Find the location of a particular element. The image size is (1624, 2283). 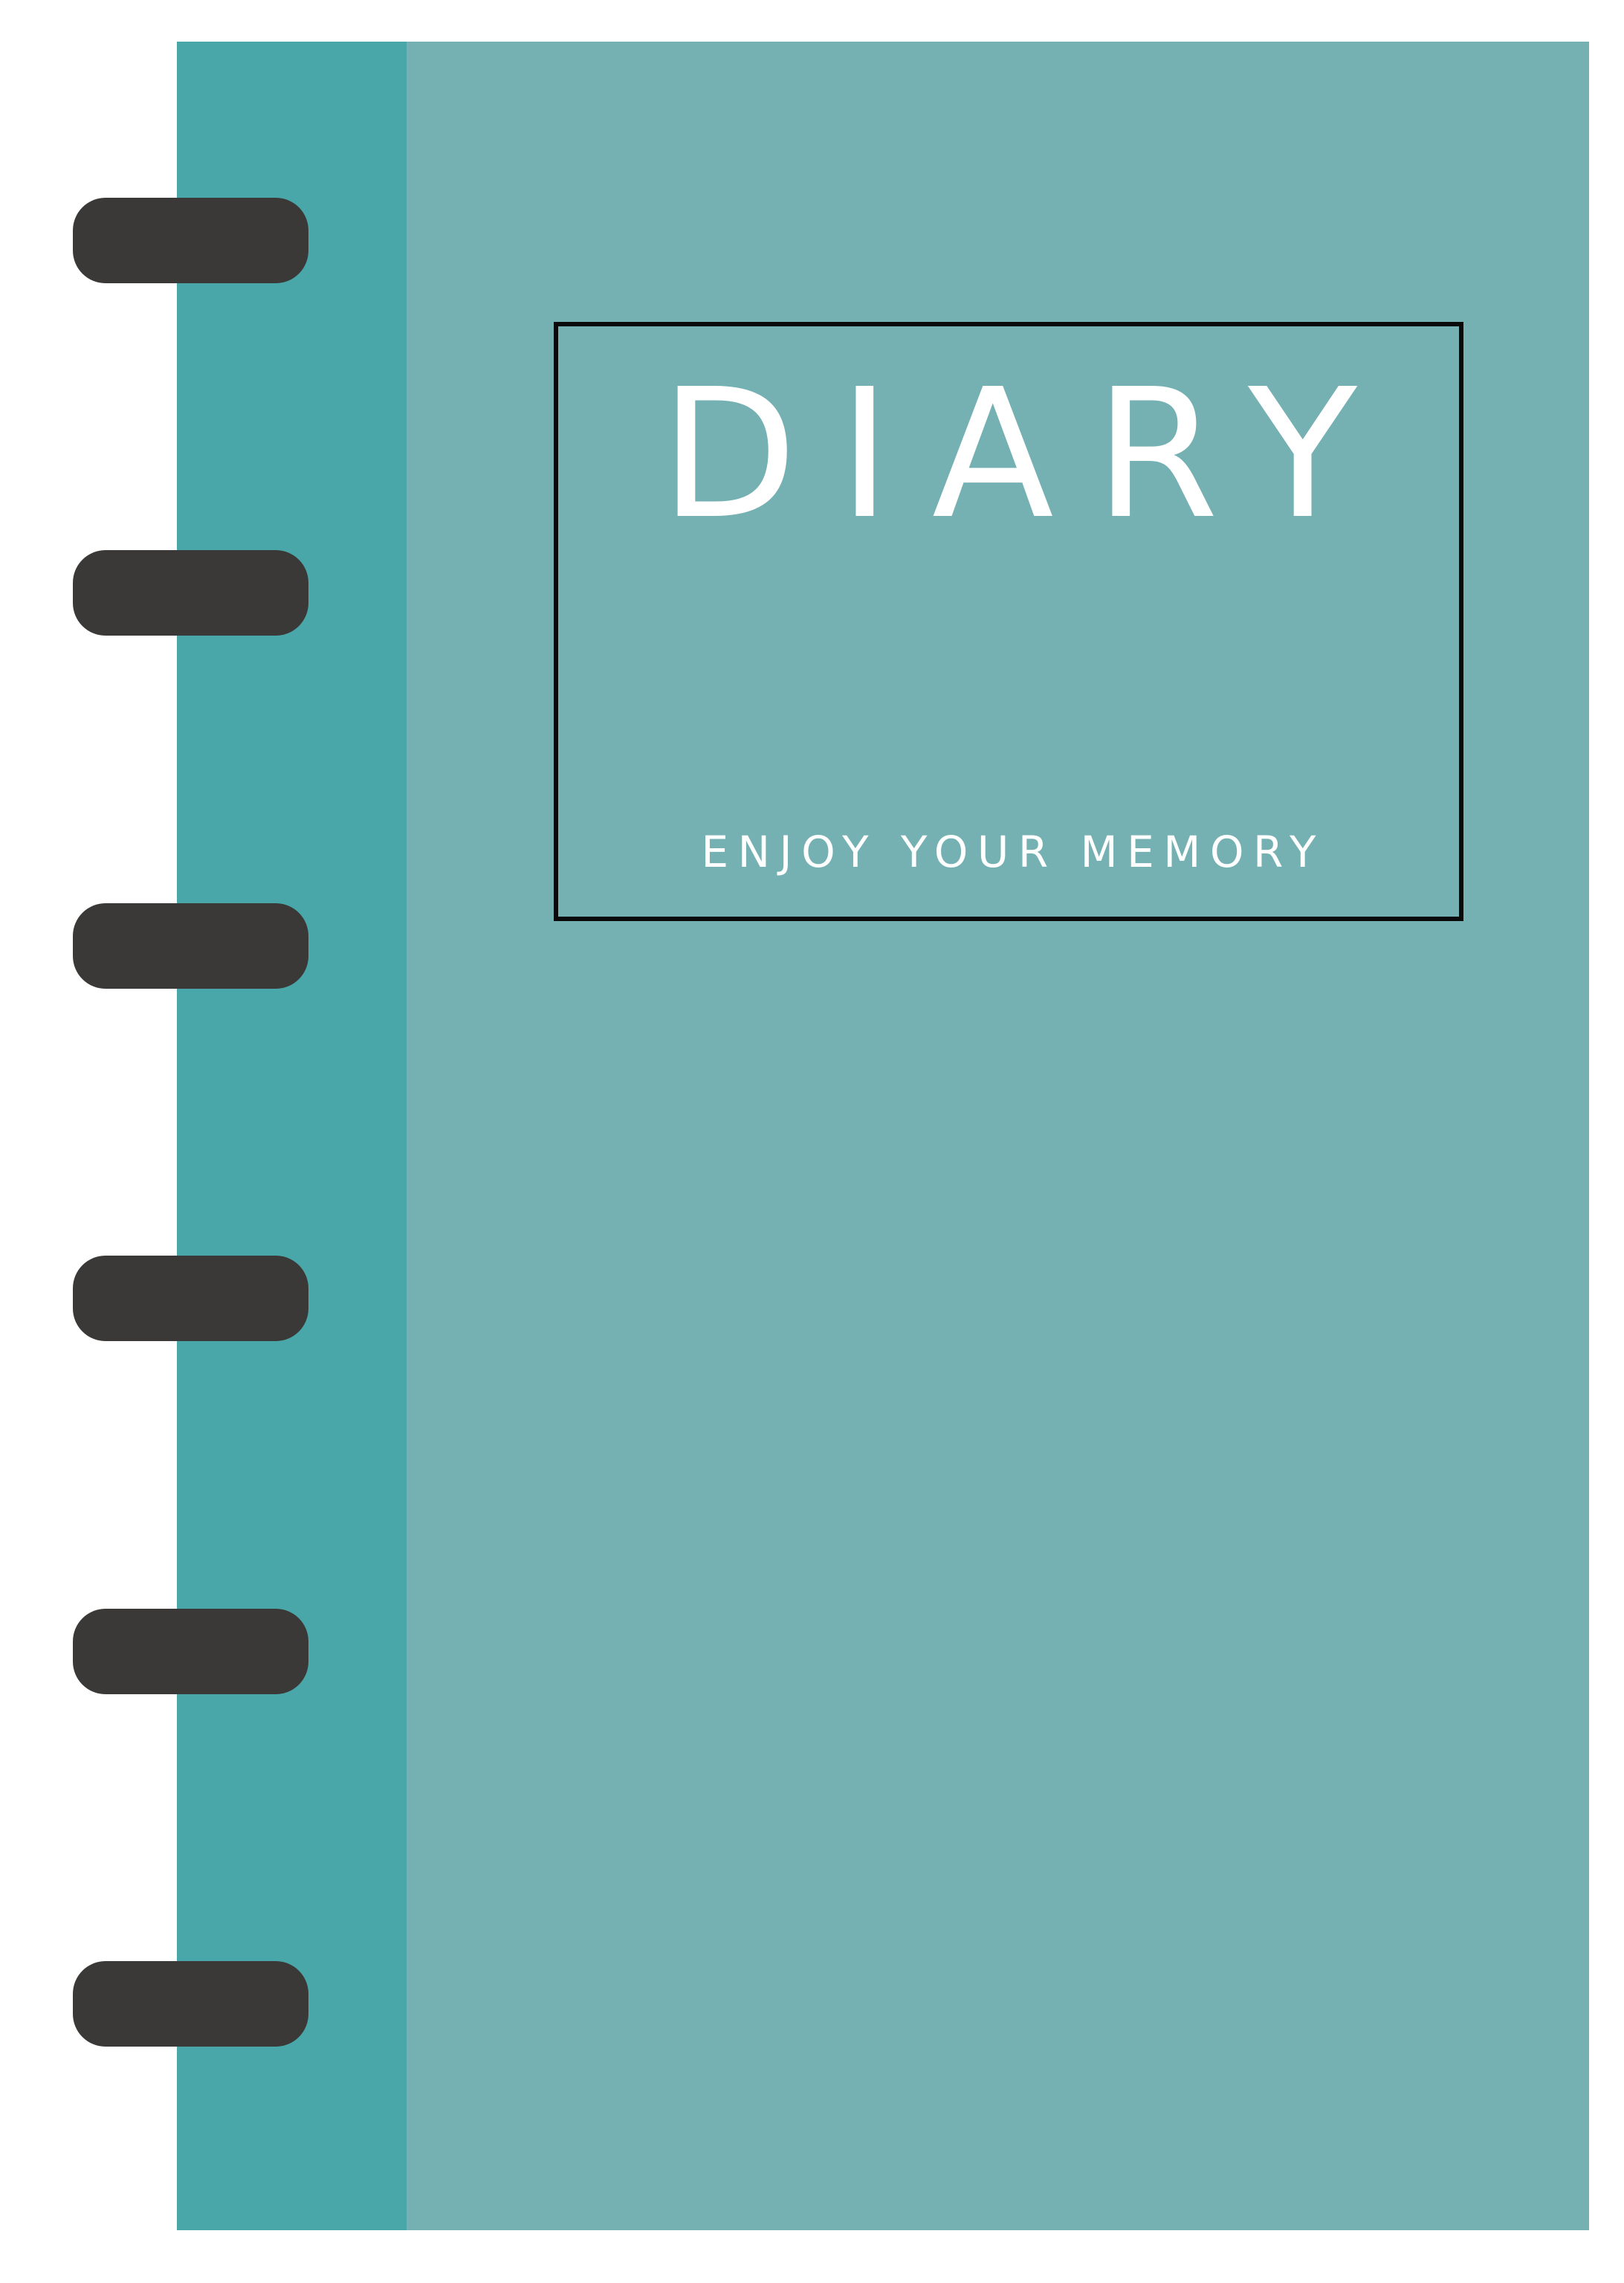

cover-subtitle: ENJOY YOUR MEMORY is located at coordinates (1013, 852).